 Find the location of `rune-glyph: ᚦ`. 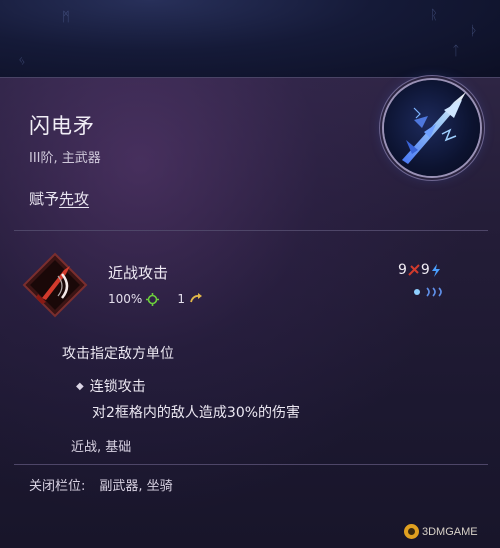

rune-glyph: ᚦ is located at coordinates (474, 31).